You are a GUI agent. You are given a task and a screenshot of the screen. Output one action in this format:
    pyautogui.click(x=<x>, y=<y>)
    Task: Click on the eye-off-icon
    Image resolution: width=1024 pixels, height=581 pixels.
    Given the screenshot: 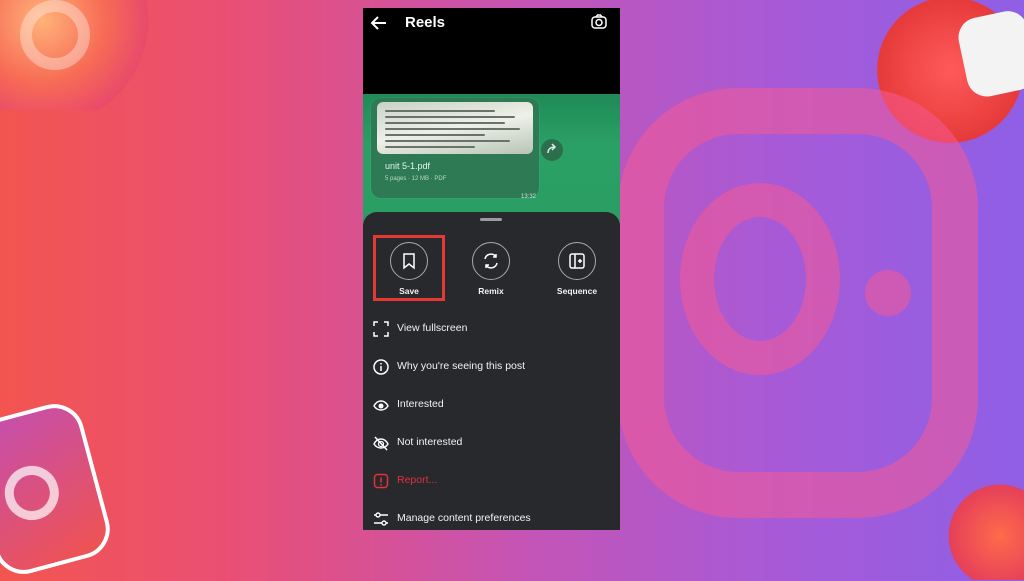 What is the action you would take?
    pyautogui.click(x=381, y=443)
    